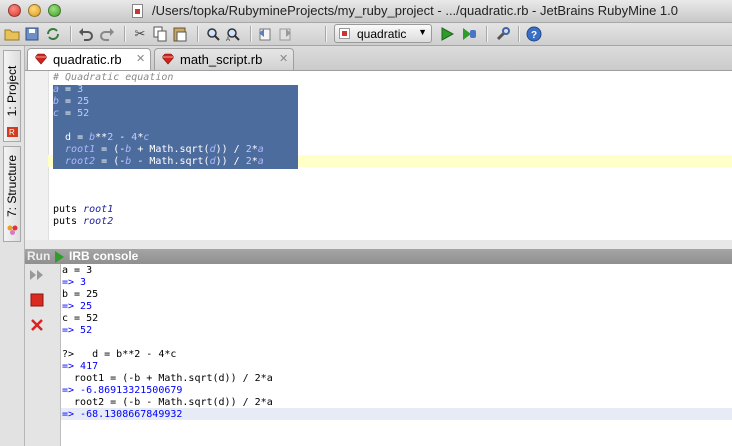 The width and height of the screenshot is (732, 446). What do you see at coordinates (12, 186) in the screenshot?
I see `structure-tab-label: 7: Structure` at bounding box center [12, 186].